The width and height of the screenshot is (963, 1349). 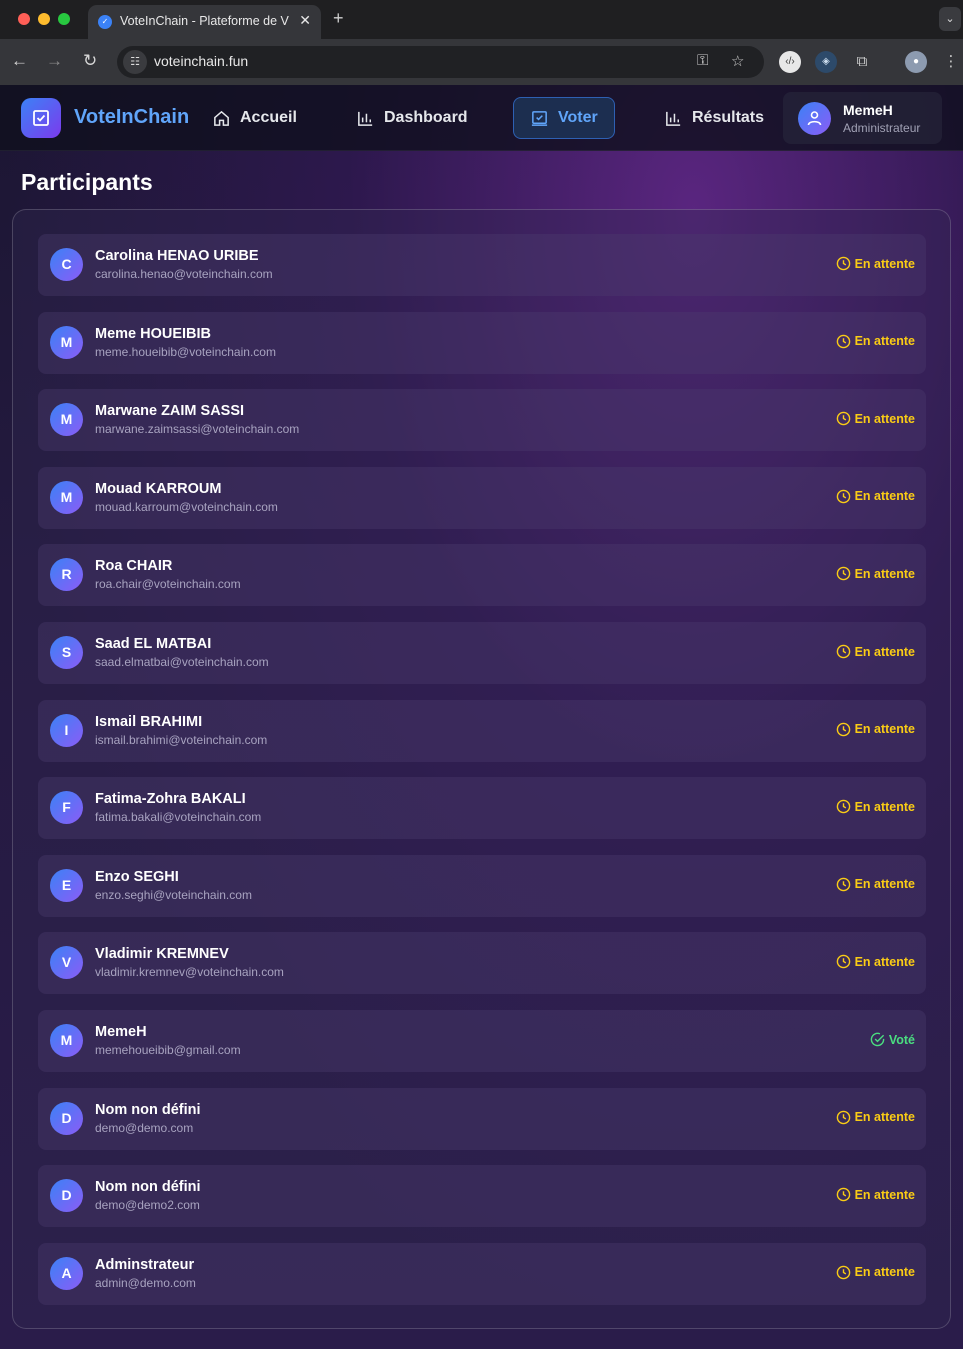 I want to click on address-bar: ☷ voteinchain.fun ⚿ ☆, so click(x=440, y=62).